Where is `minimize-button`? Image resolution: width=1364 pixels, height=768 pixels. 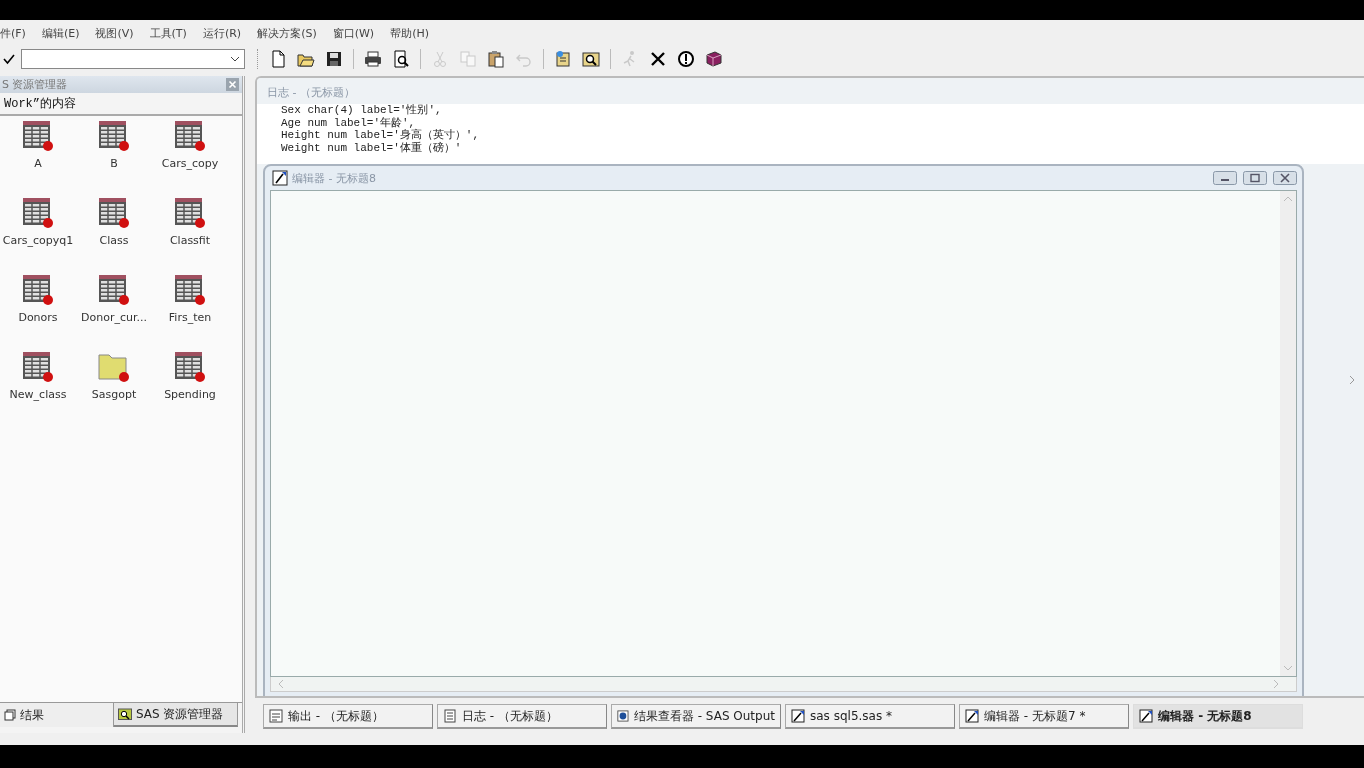
minimize-button is located at coordinates (1225, 178).